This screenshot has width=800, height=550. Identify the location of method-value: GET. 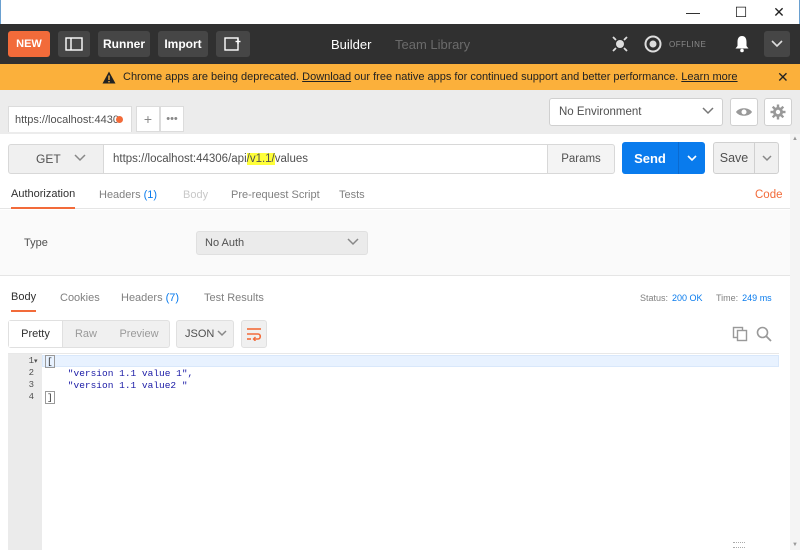
(48, 159).